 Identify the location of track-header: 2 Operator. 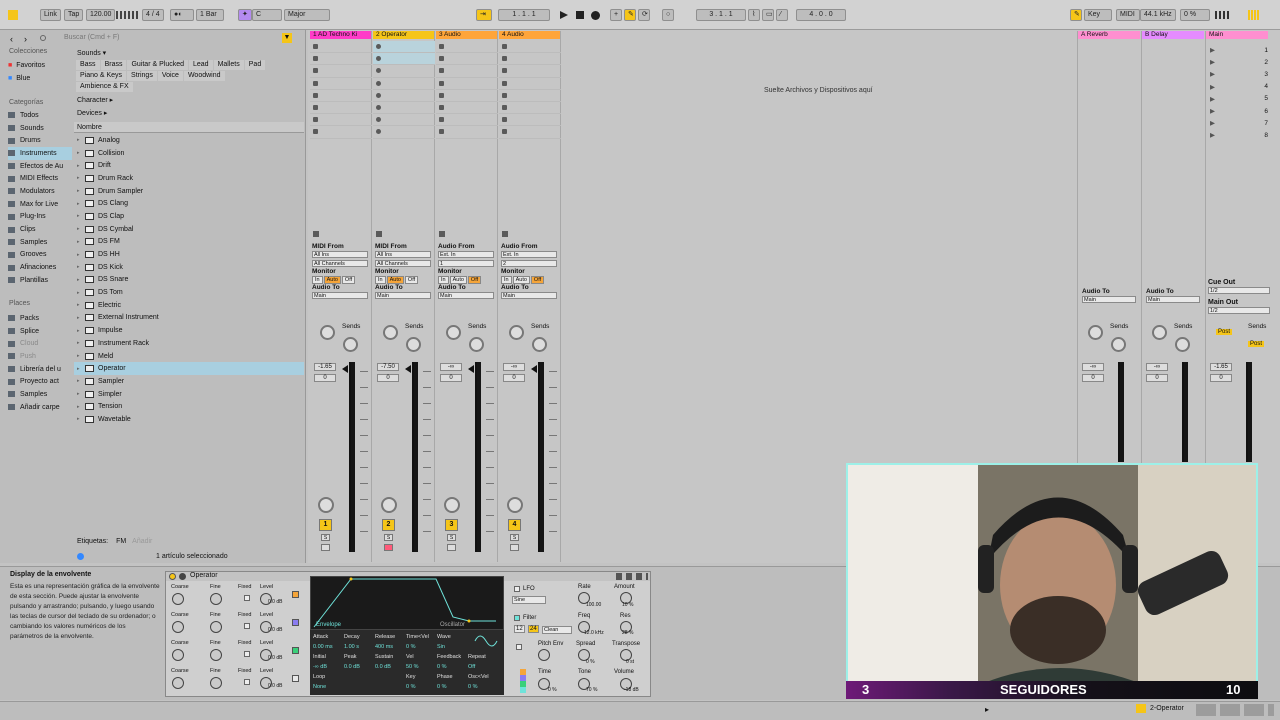
(403, 35).